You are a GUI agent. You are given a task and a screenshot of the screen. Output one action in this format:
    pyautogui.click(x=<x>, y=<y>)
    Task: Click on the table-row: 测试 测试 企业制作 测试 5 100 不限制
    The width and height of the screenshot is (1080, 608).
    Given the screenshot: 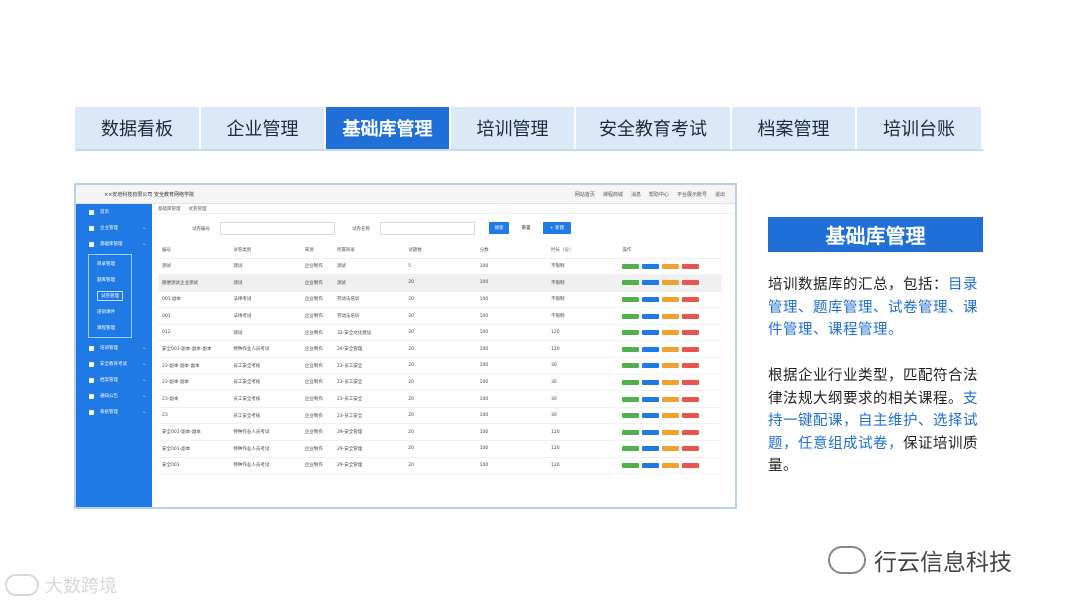 What is the action you would take?
    pyautogui.click(x=440, y=267)
    